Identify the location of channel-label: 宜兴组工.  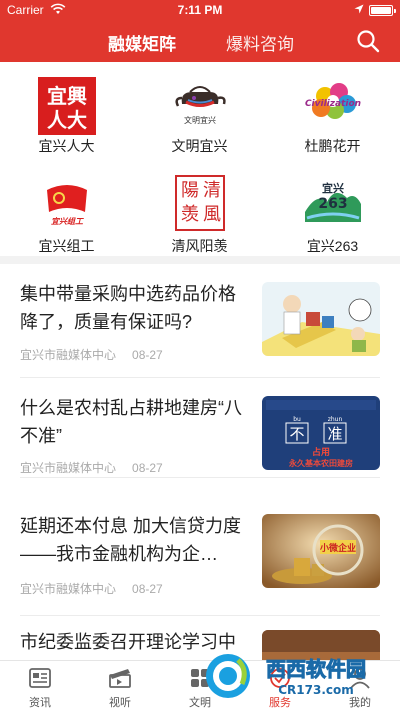
(66, 246).